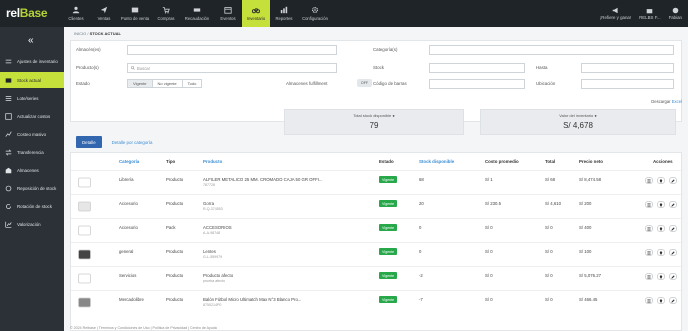 The height and width of the screenshot is (331, 688). Describe the element at coordinates (228, 18) in the screenshot. I see `nav-label: Eventos` at that location.